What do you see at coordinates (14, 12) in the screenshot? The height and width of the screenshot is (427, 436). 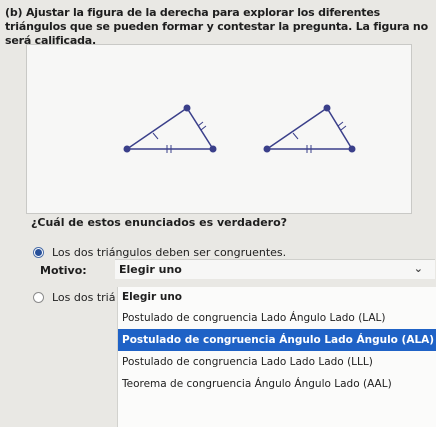 I see `question-label: (b)` at bounding box center [14, 12].